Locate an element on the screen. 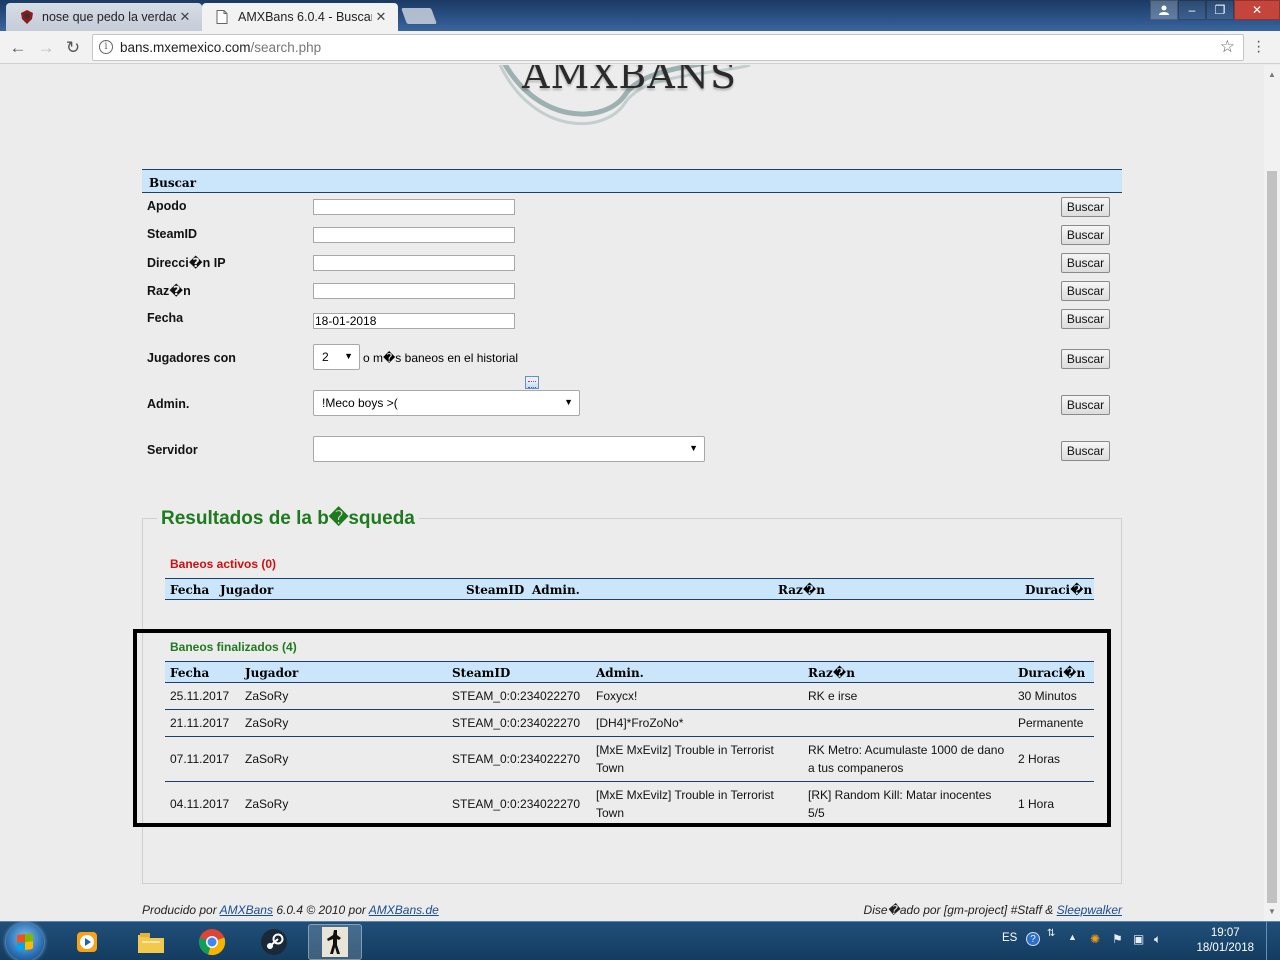  scrollbar: ▲ ▼ is located at coordinates (1272, 493).